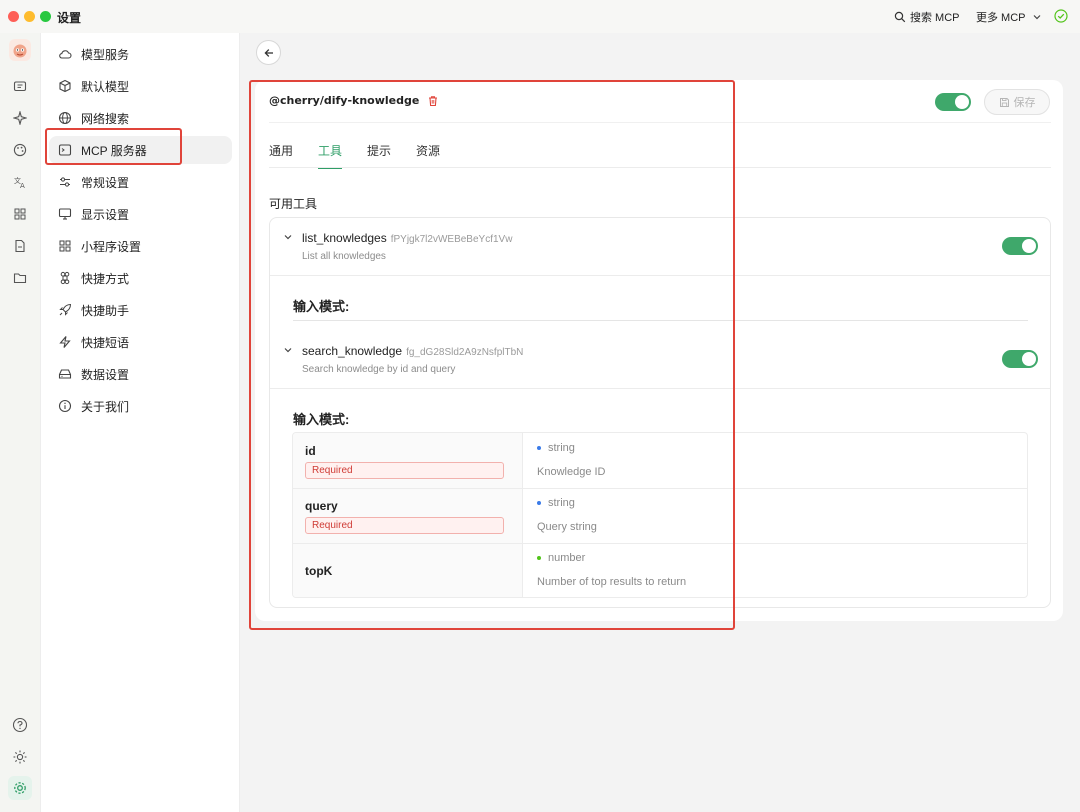  I want to click on param-description: Query string, so click(567, 527).